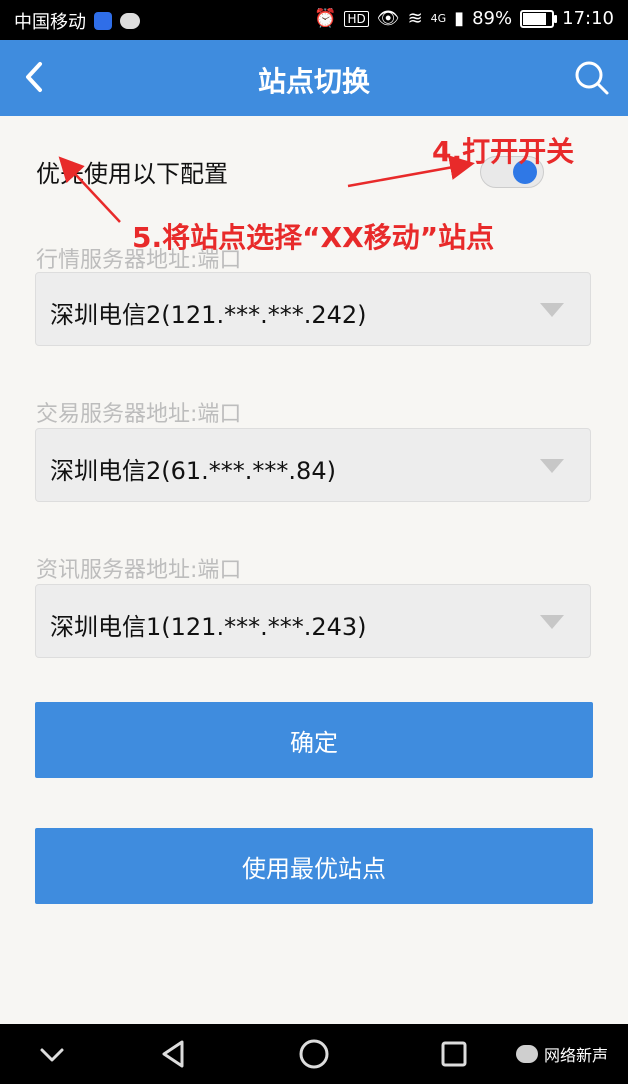  Describe the element at coordinates (314, 866) in the screenshot. I see `use-best-site-button: 使用最优站点` at that location.